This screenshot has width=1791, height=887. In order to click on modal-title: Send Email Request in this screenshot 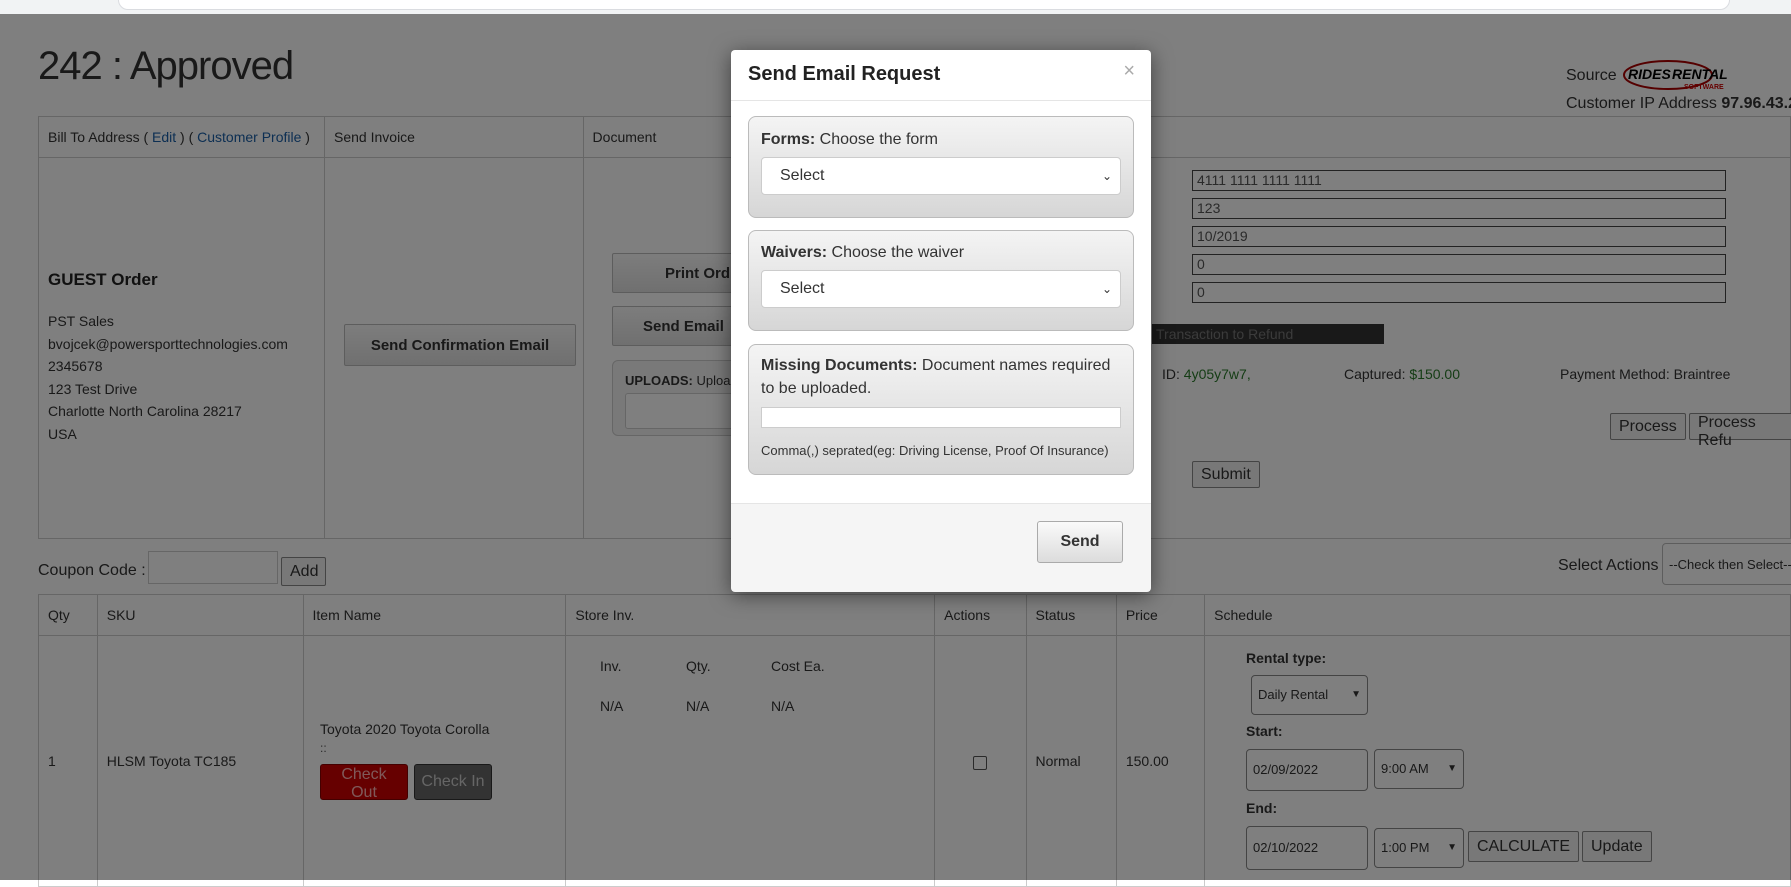, I will do `click(844, 74)`.